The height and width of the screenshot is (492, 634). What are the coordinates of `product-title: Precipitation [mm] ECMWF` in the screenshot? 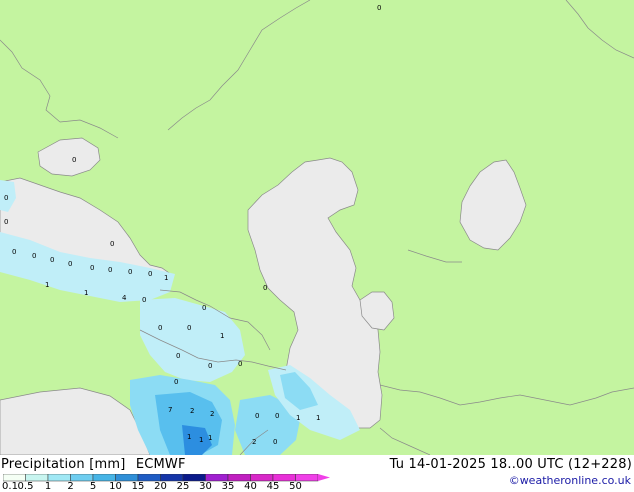 It's located at (96, 464).